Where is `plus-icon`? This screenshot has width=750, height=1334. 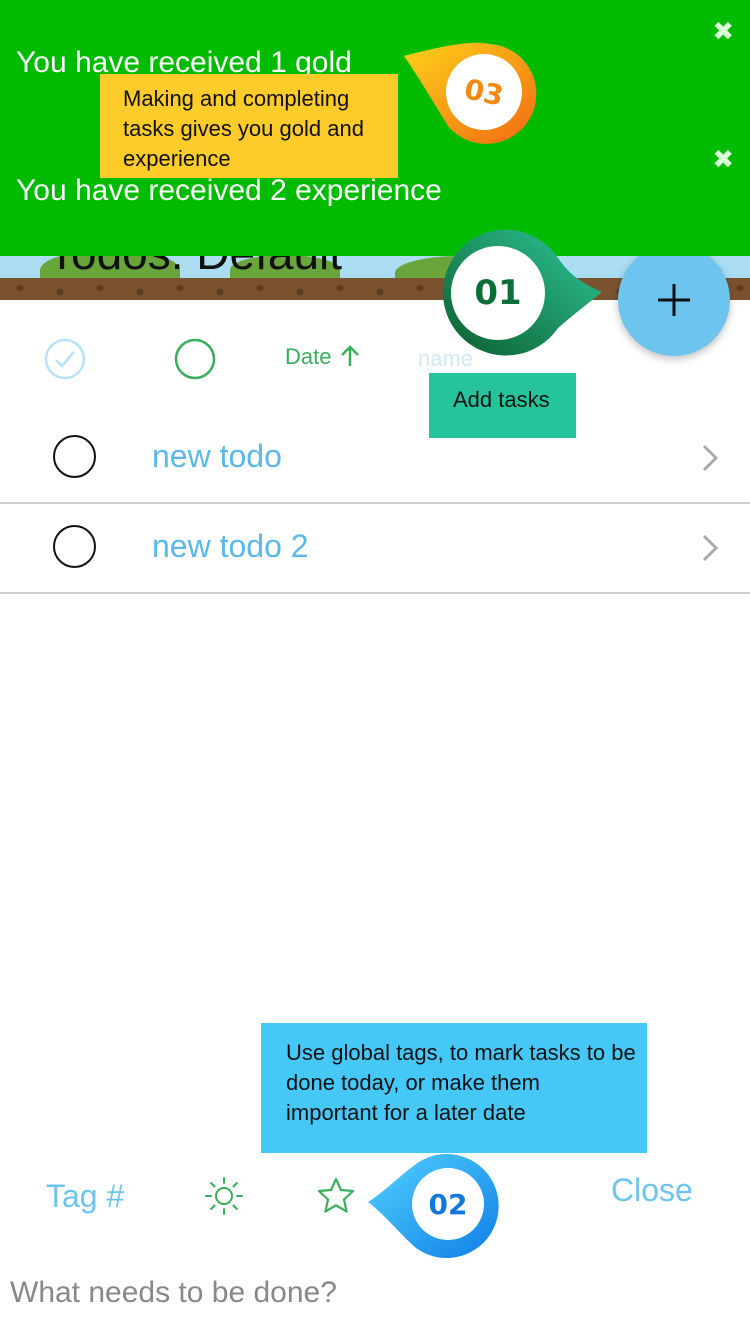 plus-icon is located at coordinates (674, 300).